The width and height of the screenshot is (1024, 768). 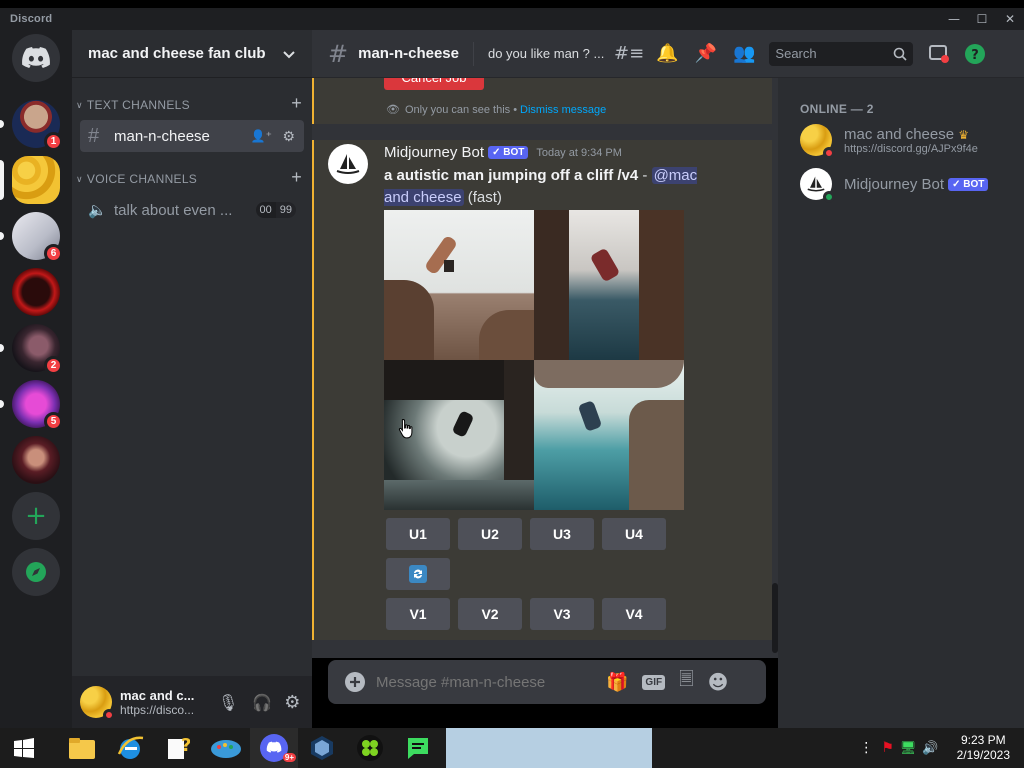 I want to click on taskbar-paint, so click(x=226, y=748).